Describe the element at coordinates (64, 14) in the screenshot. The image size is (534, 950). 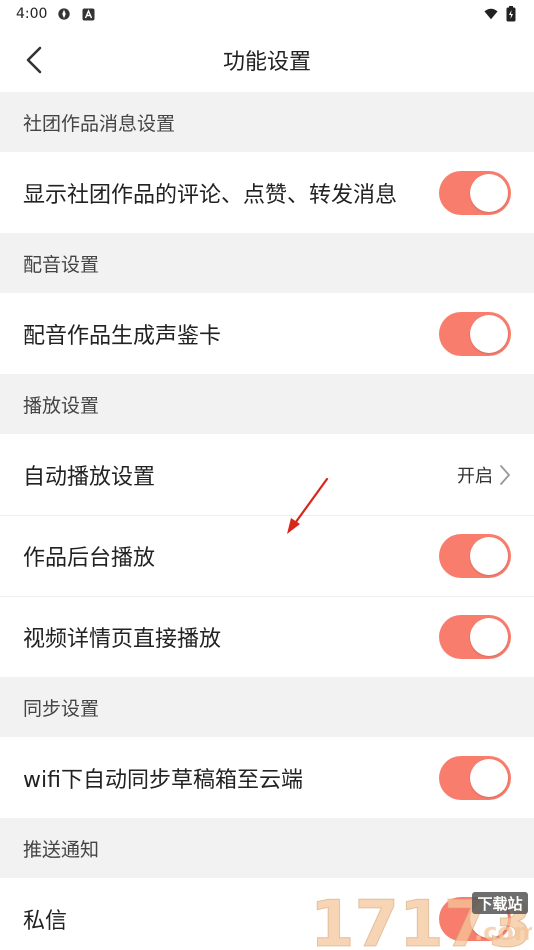
I see `app-notification-icon` at that location.